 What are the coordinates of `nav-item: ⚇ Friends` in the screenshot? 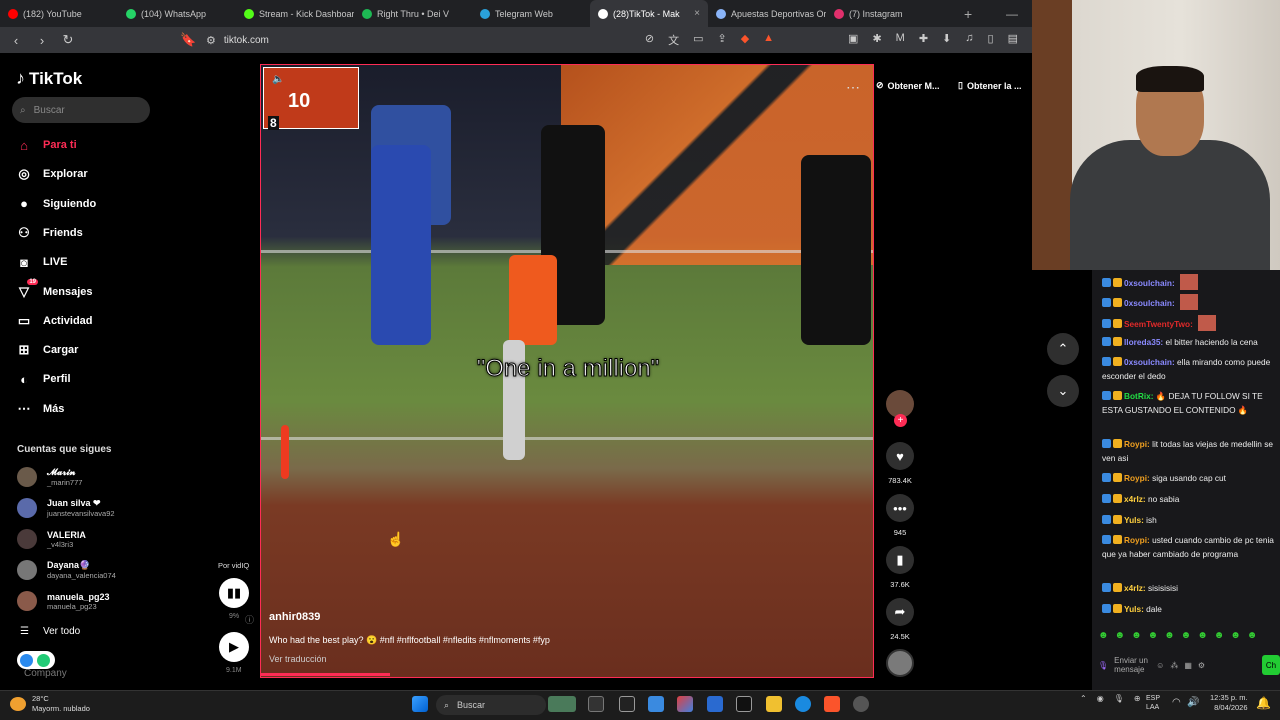 It's located at (49, 233).